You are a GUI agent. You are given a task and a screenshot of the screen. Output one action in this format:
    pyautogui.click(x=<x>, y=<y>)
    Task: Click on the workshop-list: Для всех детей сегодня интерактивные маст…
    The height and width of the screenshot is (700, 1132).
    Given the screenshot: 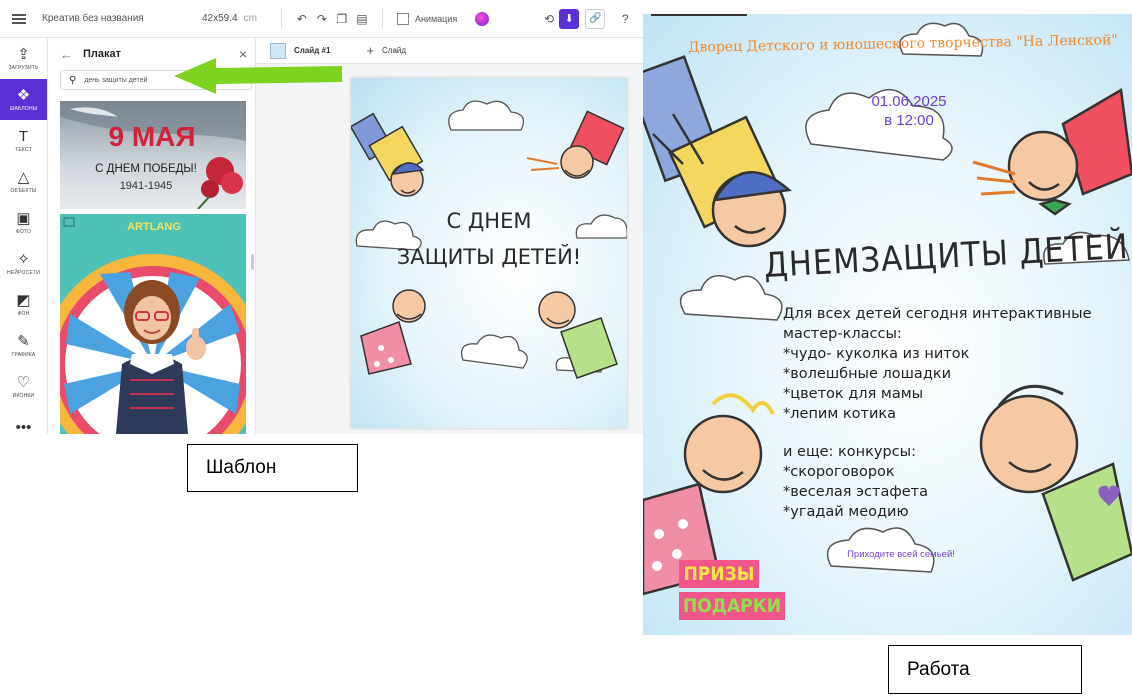 What is the action you would take?
    pyautogui.click(x=937, y=364)
    